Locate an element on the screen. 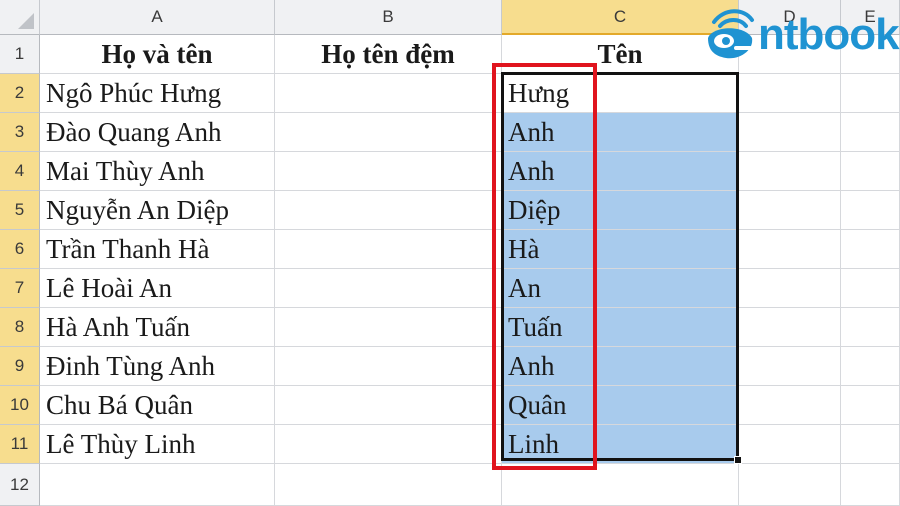  cell-c9: Anh is located at coordinates (620, 366).